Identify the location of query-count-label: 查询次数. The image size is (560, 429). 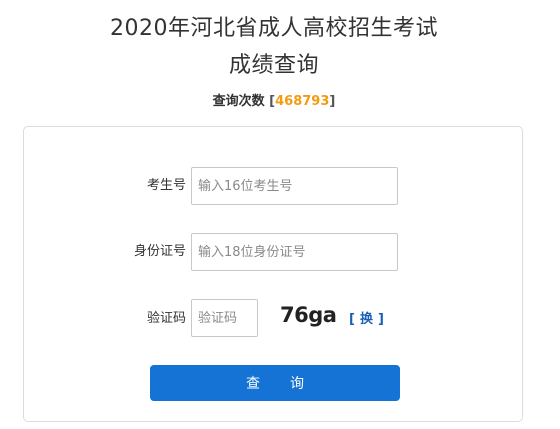
(238, 101).